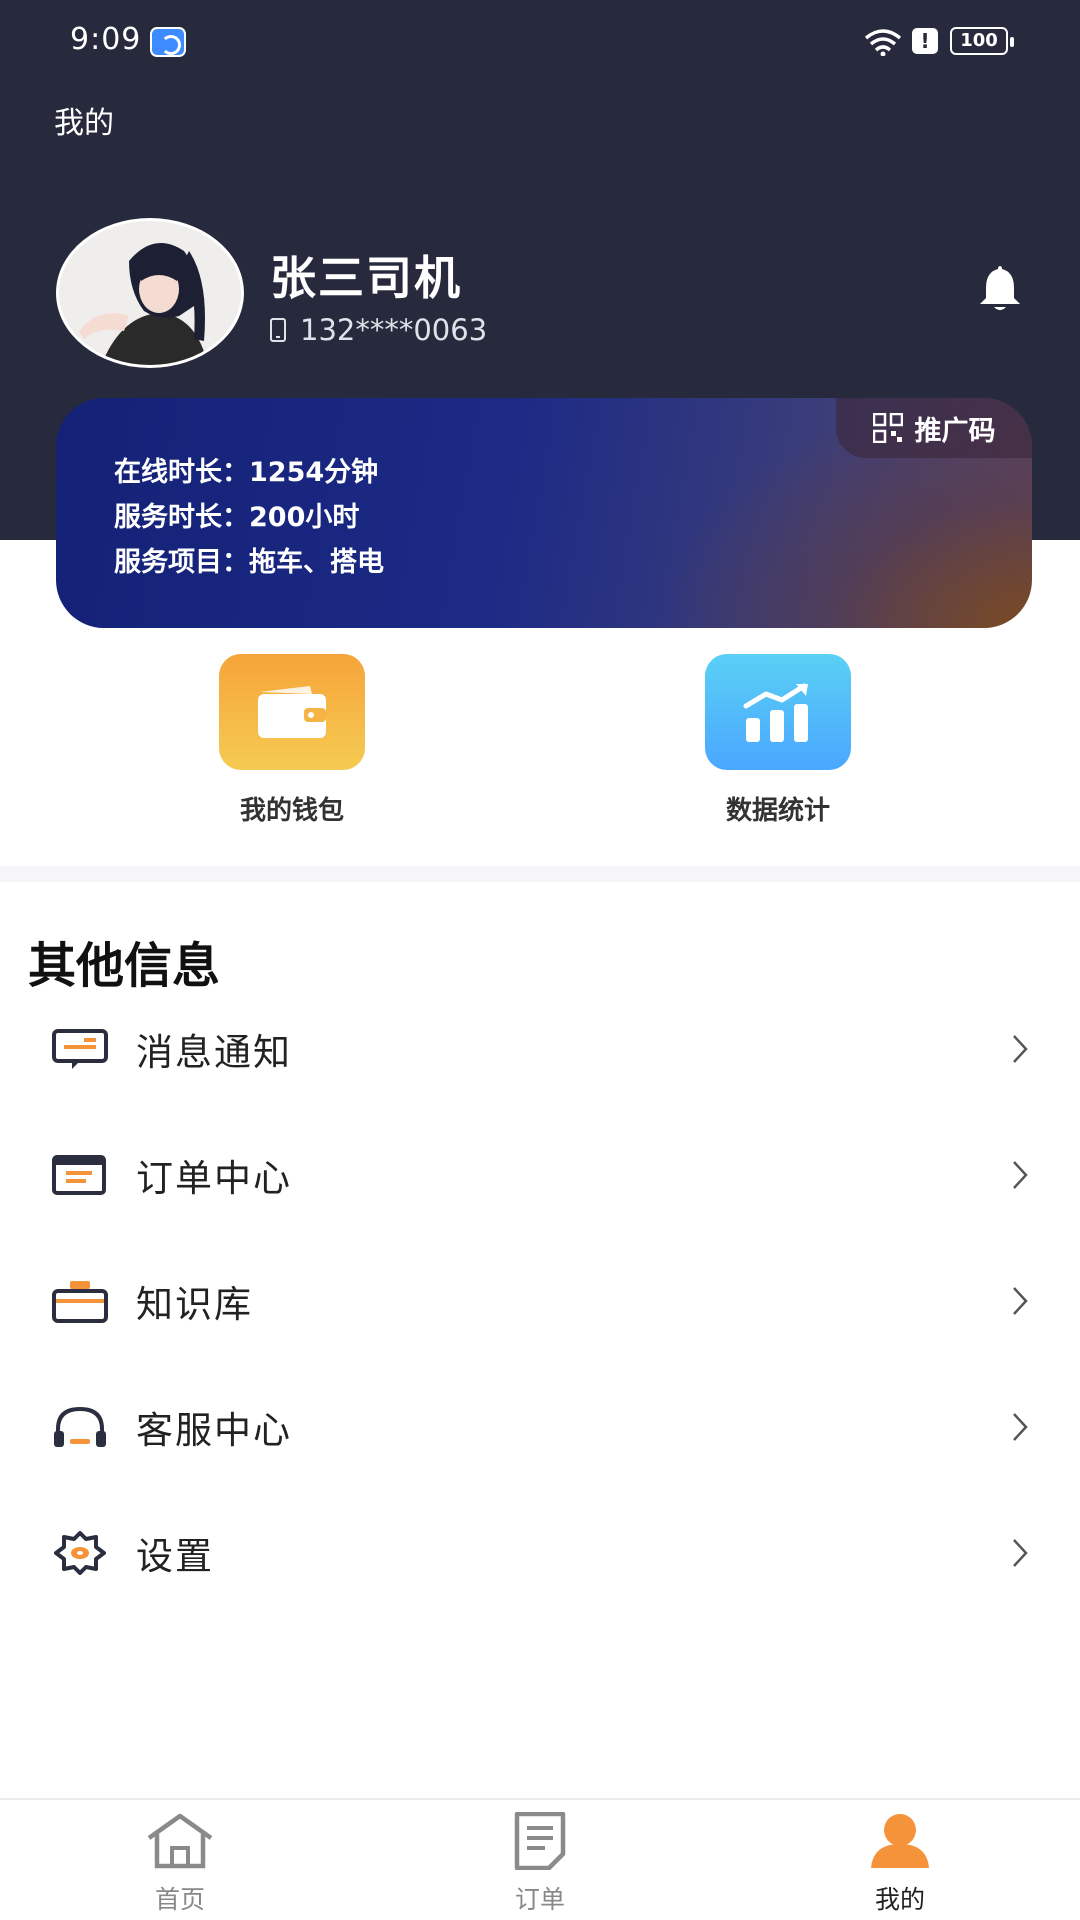 This screenshot has height=1920, width=1080. What do you see at coordinates (180, 1841) in the screenshot?
I see `home-icon` at bounding box center [180, 1841].